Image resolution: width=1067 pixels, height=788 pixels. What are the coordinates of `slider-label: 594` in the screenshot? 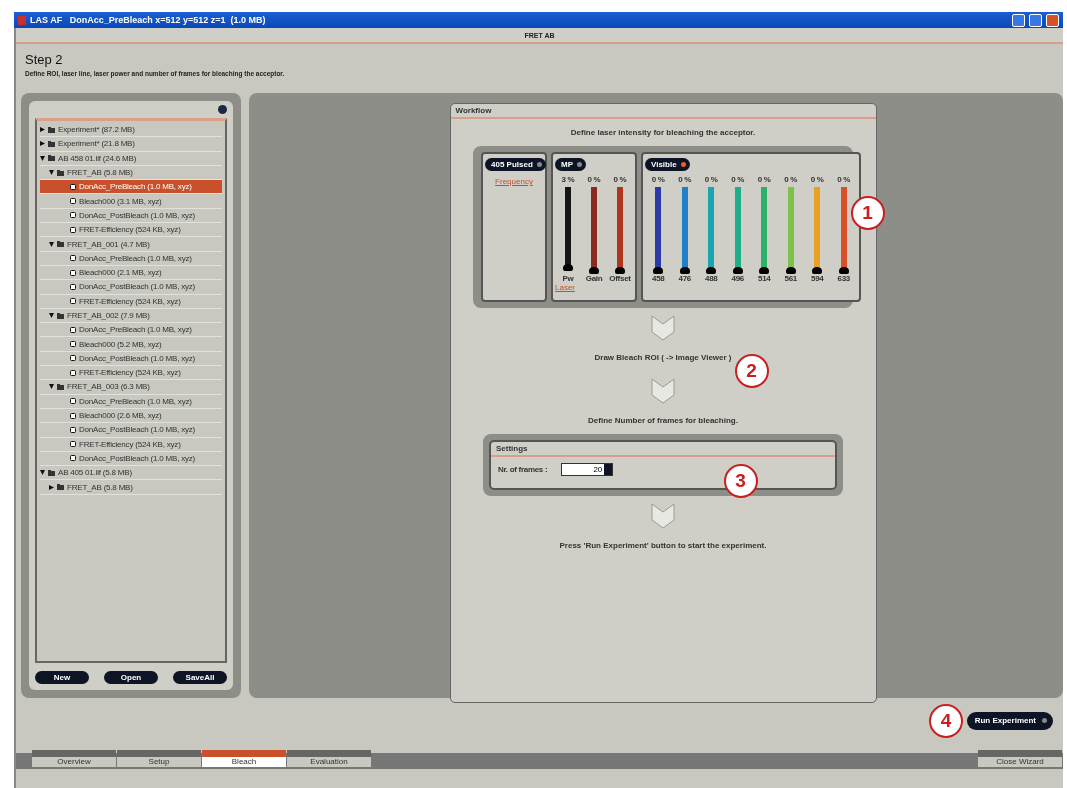 It's located at (817, 278).